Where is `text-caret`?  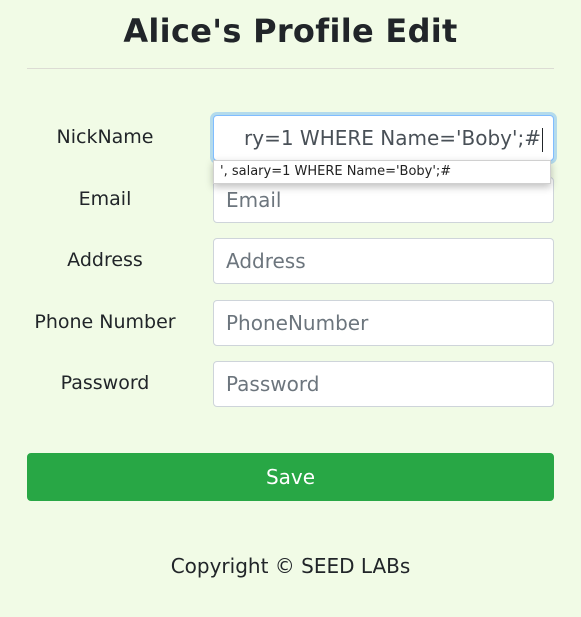
text-caret is located at coordinates (542, 139).